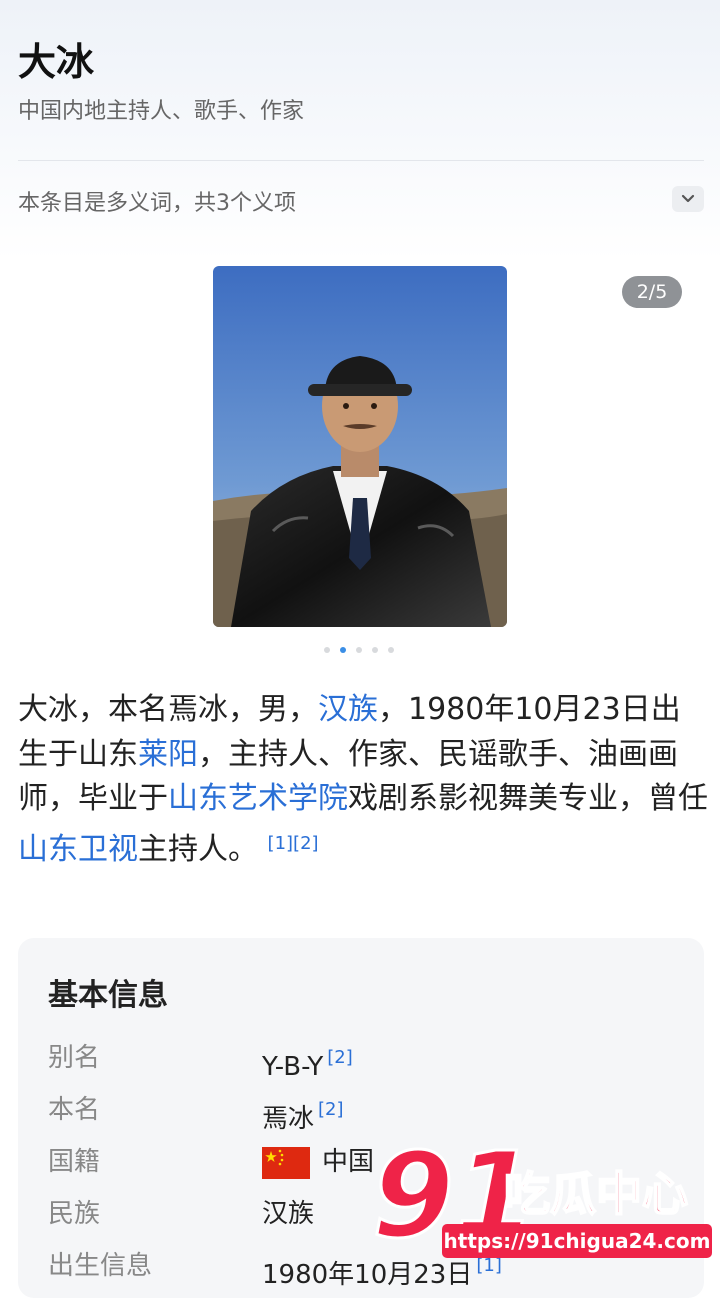  Describe the element at coordinates (286, 1162) in the screenshot. I see `china-flag-icon` at that location.